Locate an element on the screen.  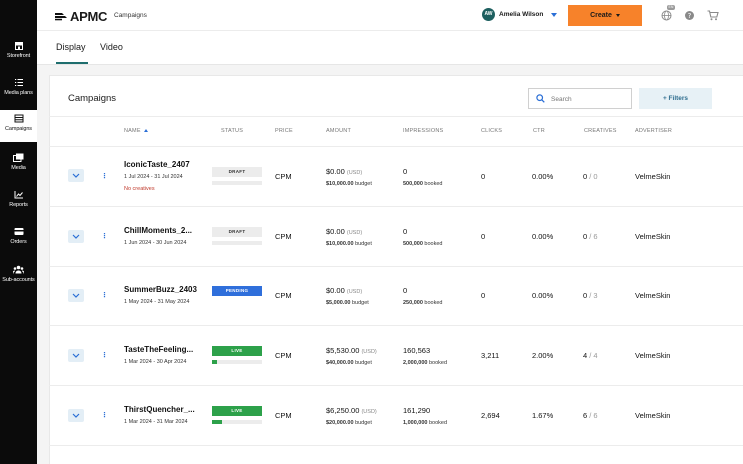
filters-button: + Filters is located at coordinates (675, 98).